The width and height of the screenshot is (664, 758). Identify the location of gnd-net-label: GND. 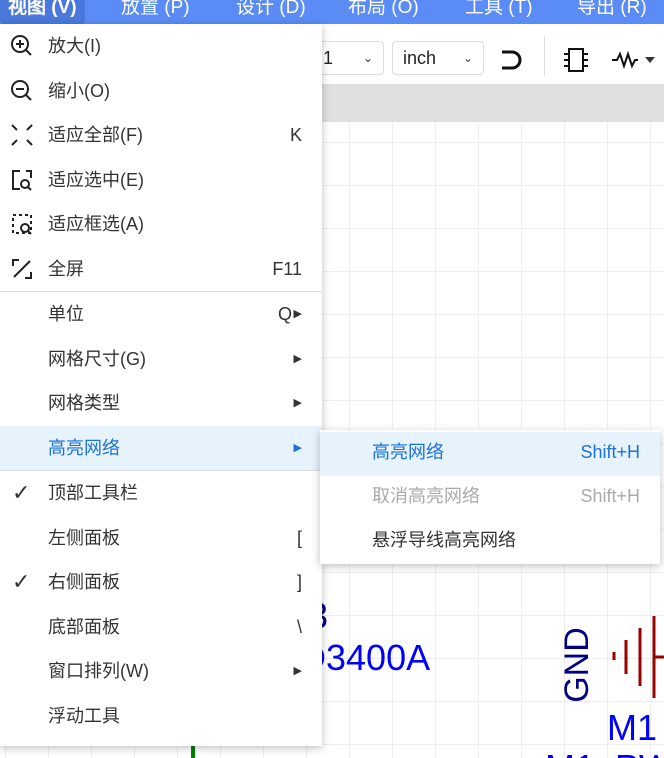
(577, 665).